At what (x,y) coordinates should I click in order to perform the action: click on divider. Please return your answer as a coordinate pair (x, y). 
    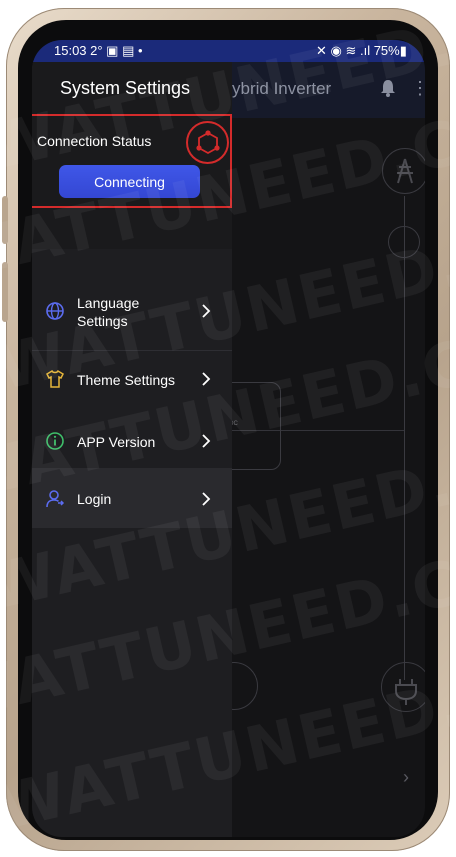
    Looking at the image, I should click on (132, 350).